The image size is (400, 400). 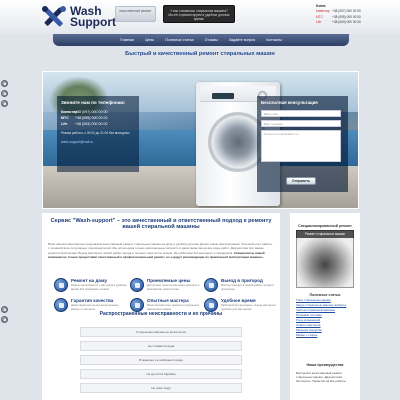 What do you see at coordinates (274, 40) in the screenshot?
I see `nav-item-contacts: Контакты` at bounding box center [274, 40].